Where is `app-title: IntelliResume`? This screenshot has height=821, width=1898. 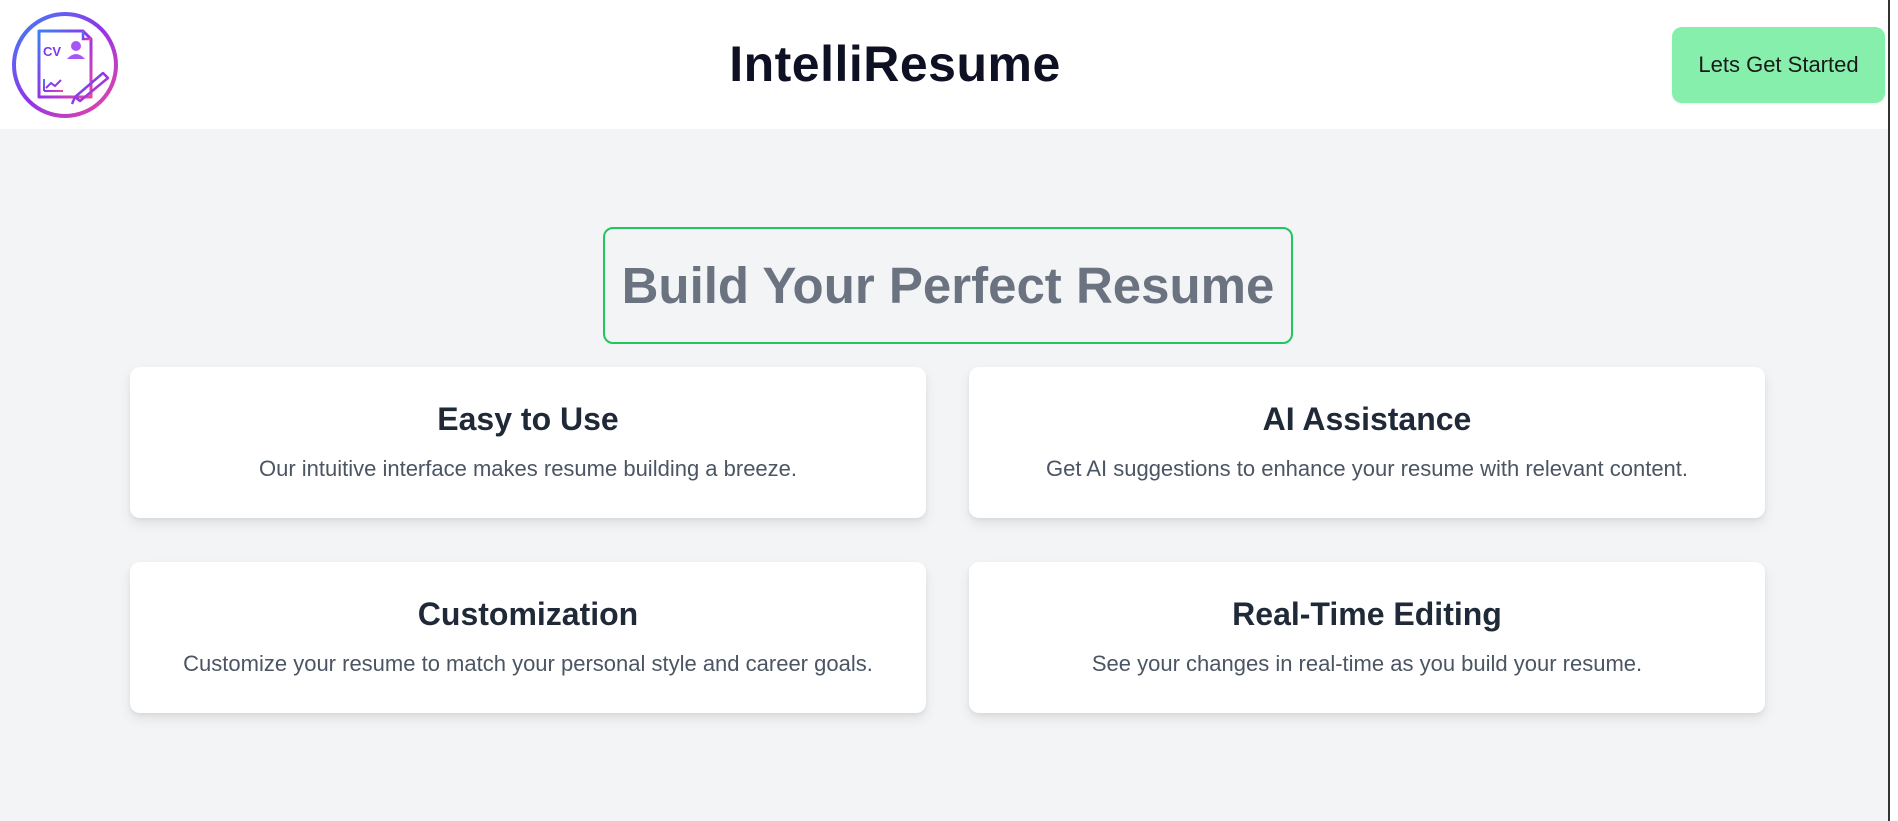
app-title: IntelliResume is located at coordinates (895, 64).